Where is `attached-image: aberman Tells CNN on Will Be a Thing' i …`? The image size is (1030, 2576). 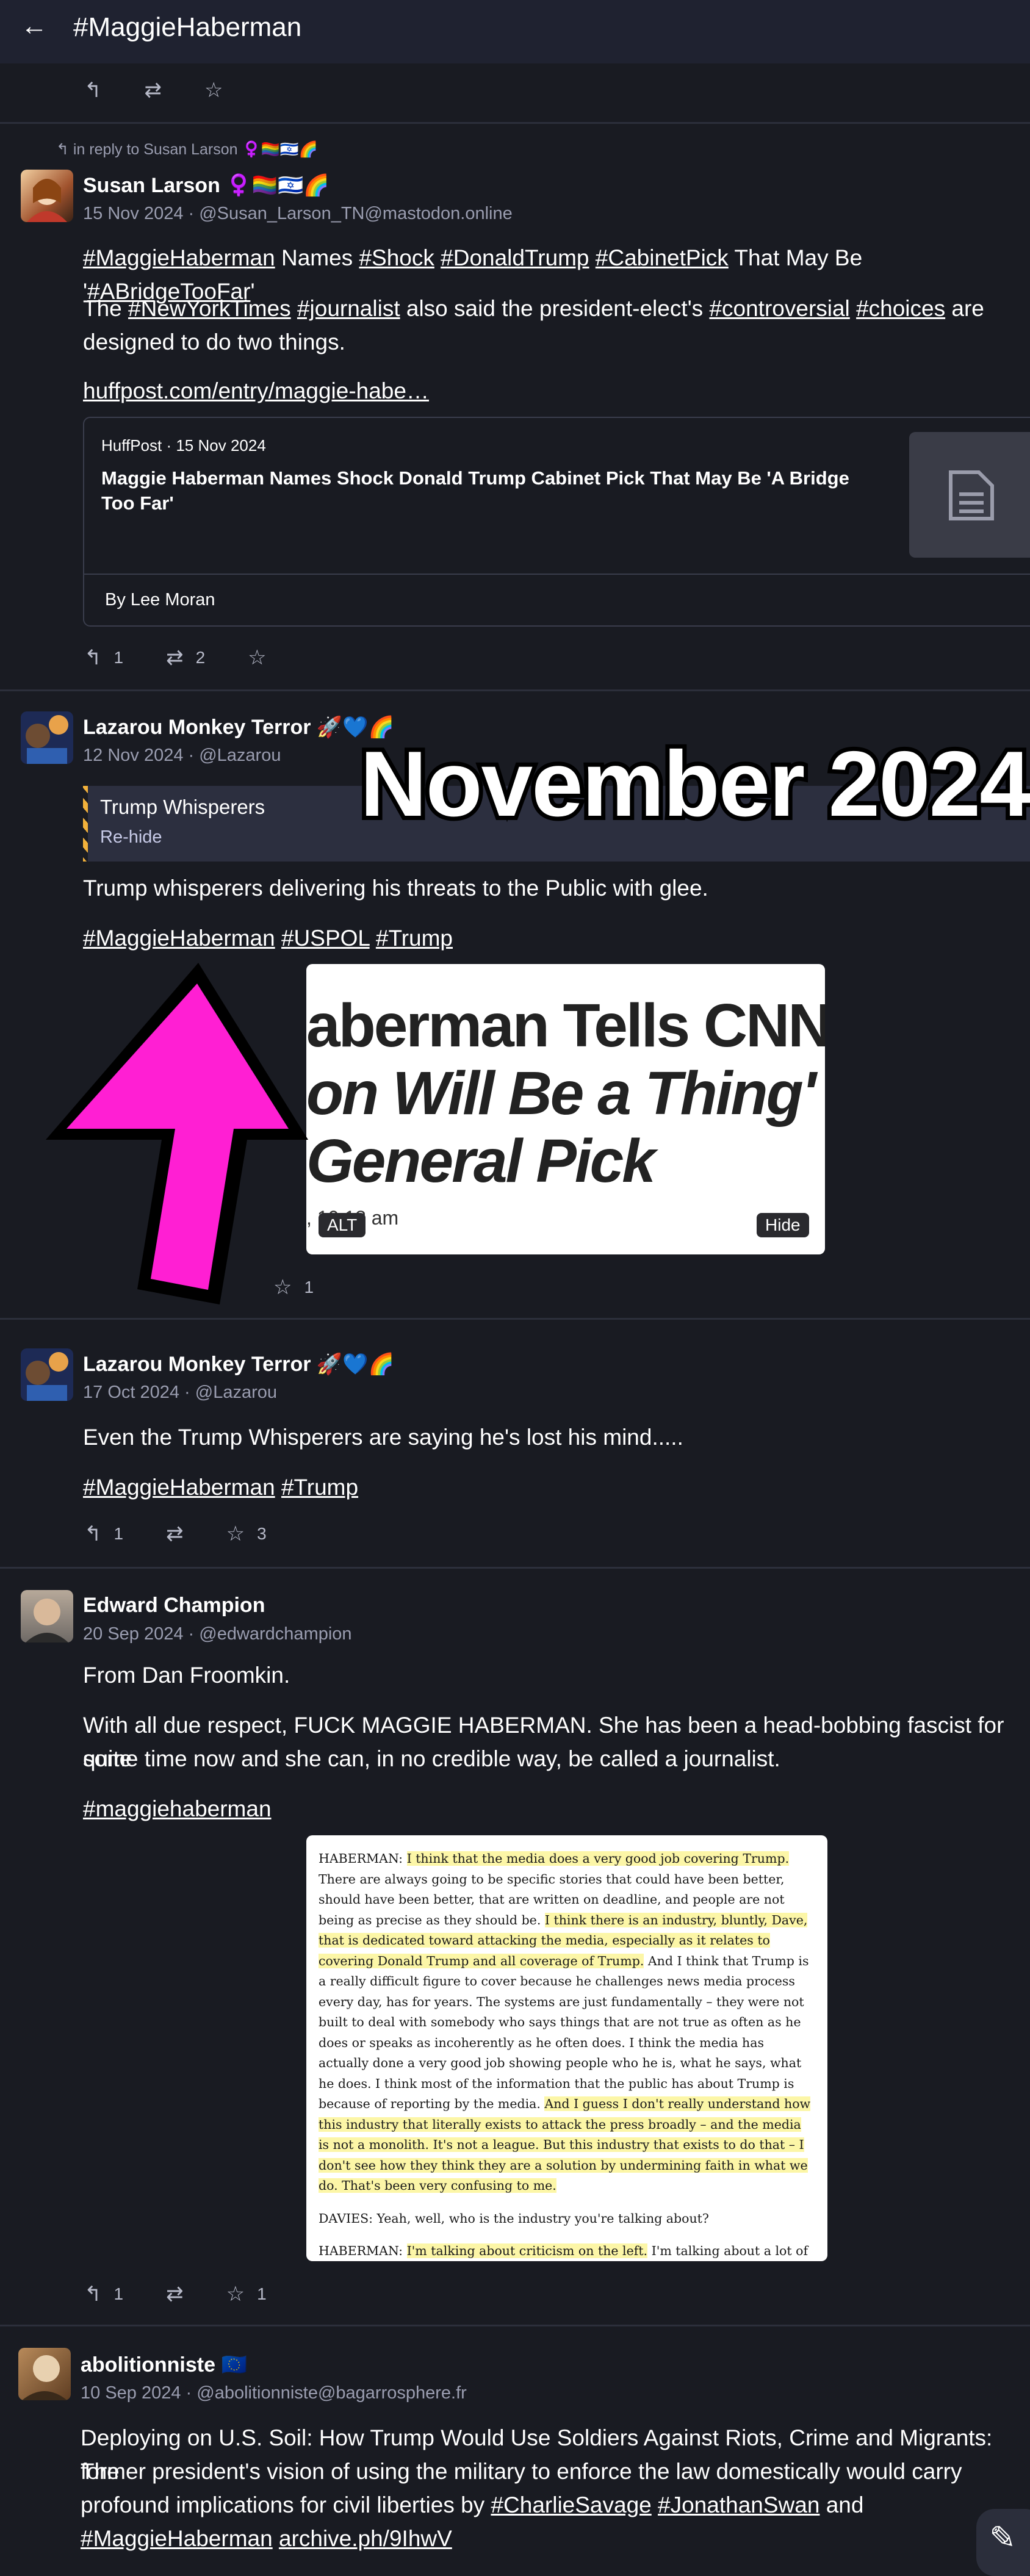 attached-image: aberman Tells CNN on Will Be a Thing' i … is located at coordinates (566, 1109).